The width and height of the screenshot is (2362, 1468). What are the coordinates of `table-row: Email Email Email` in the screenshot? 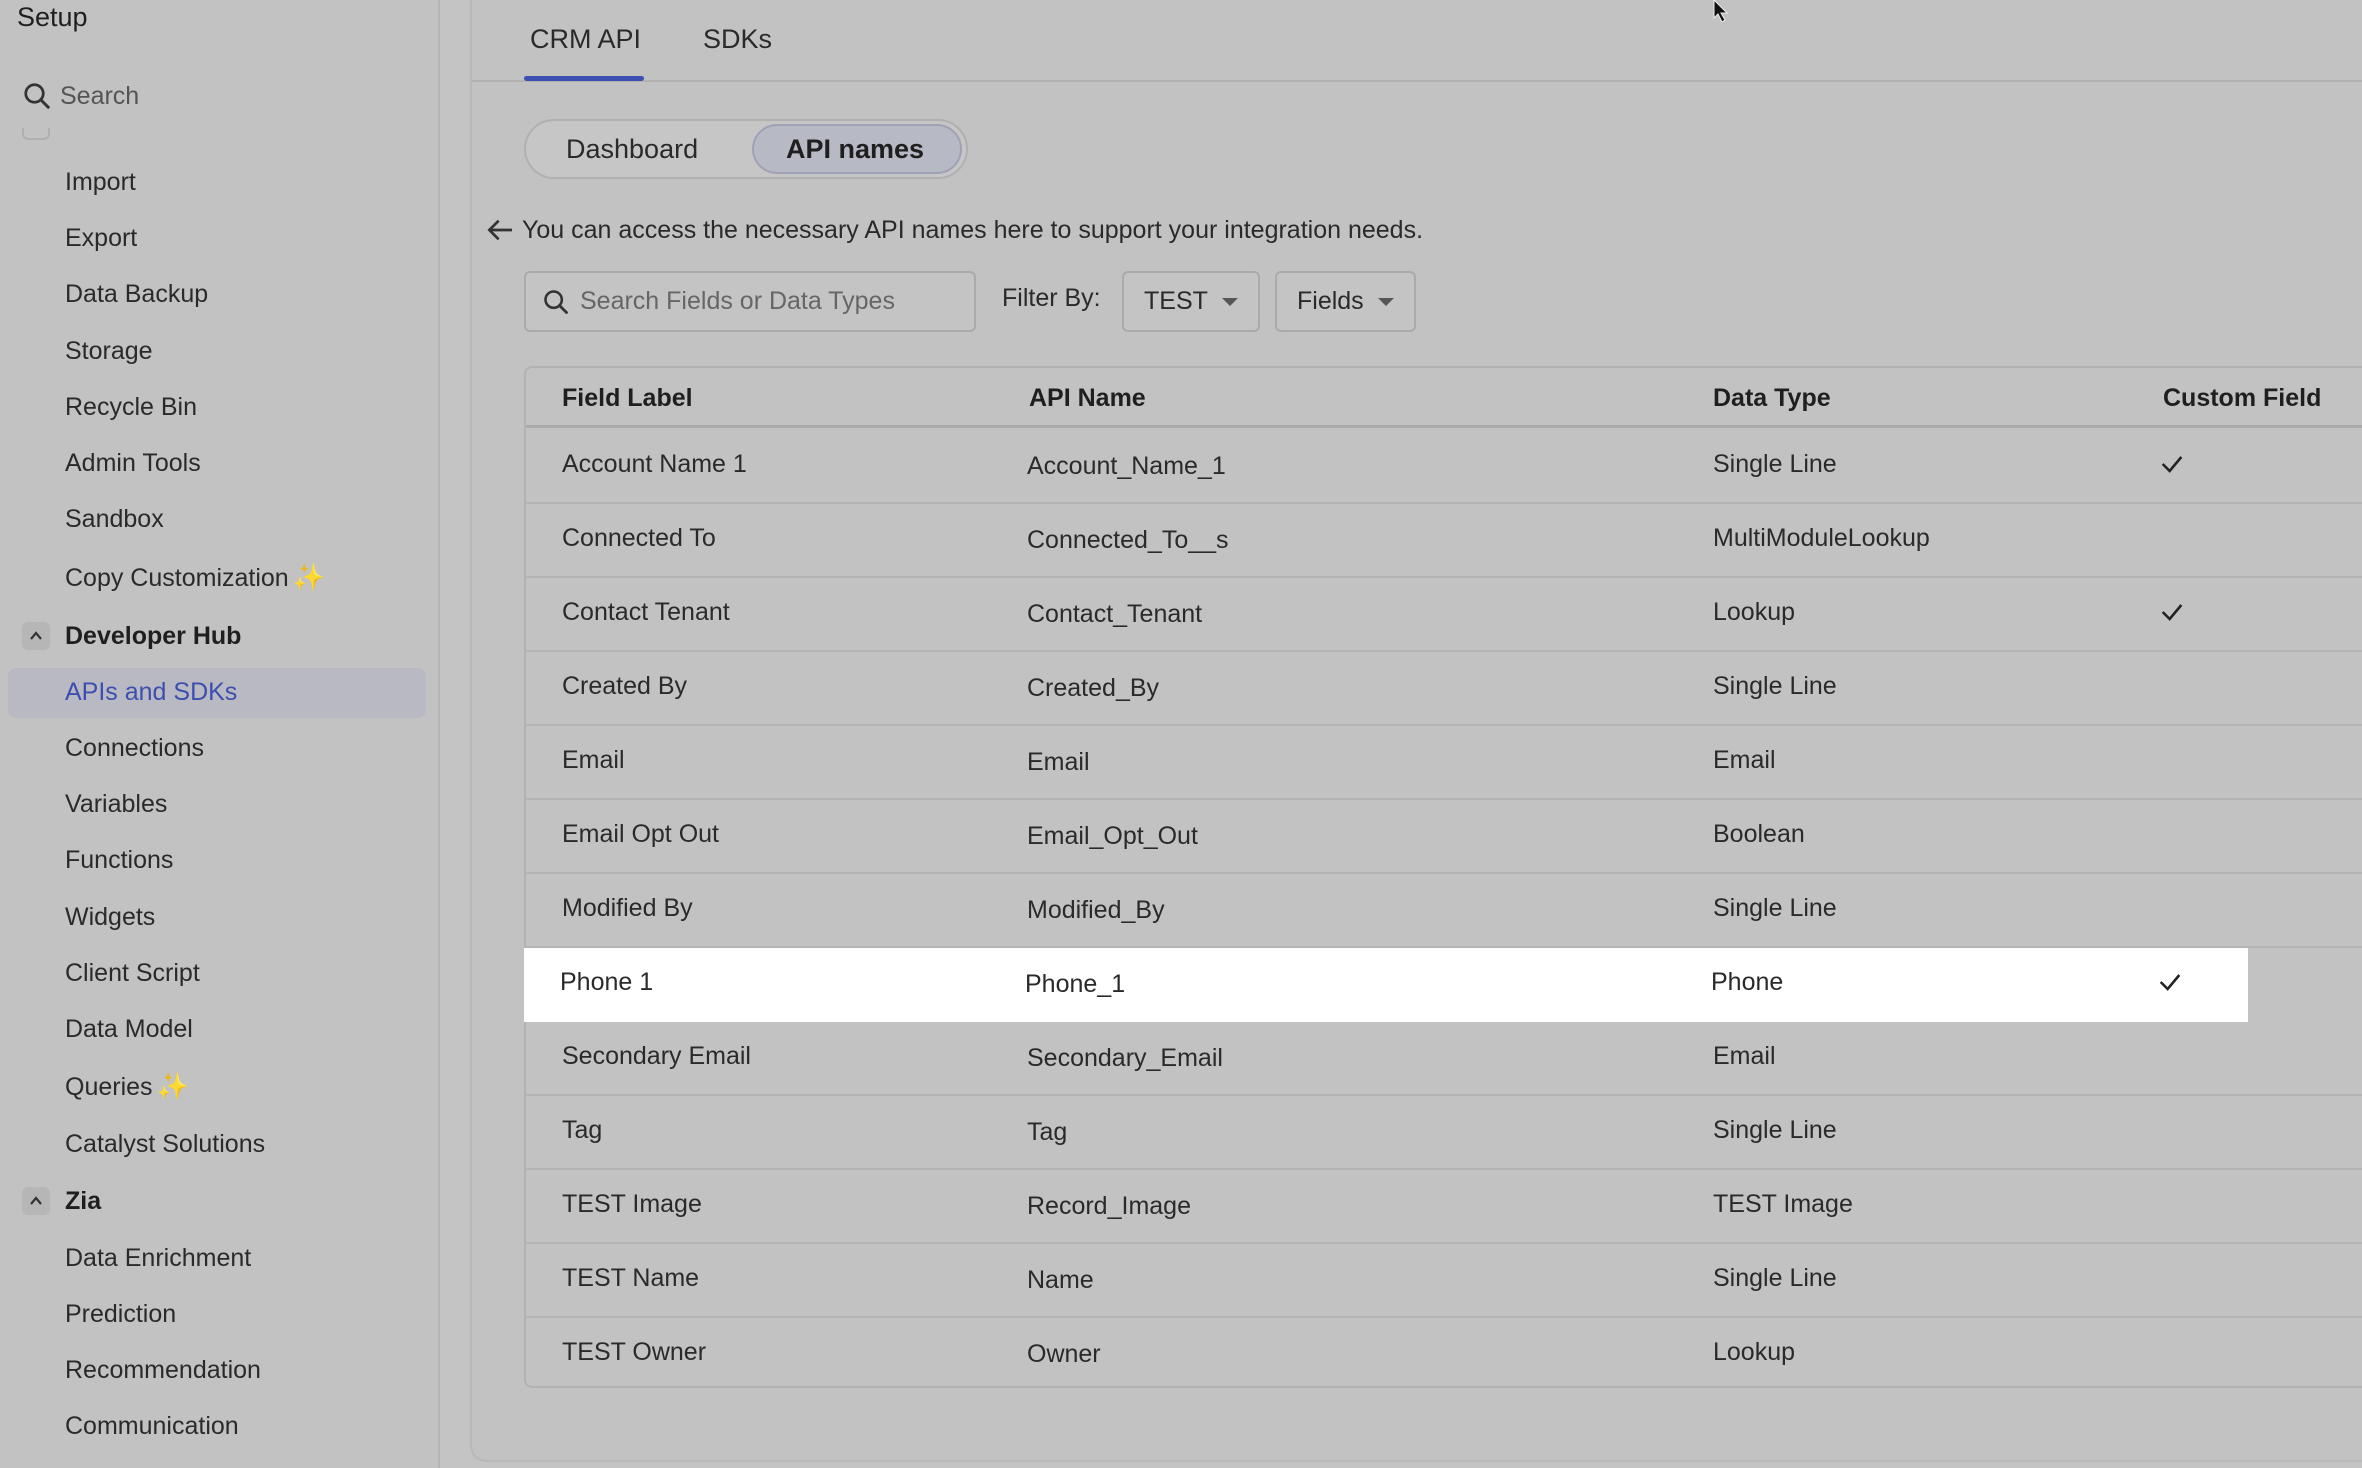 It's located at (1444, 763).